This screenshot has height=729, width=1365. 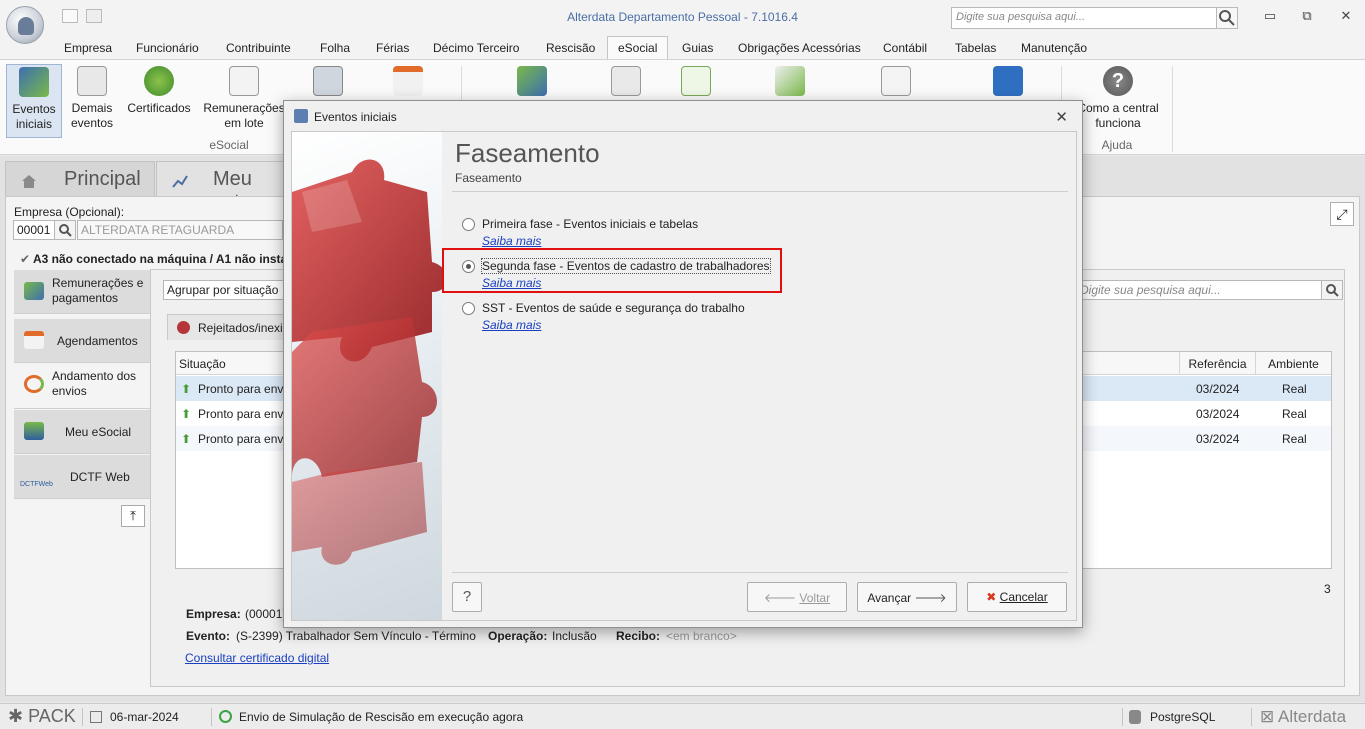 I want to click on subtab-rejeitados: Rejeitados/inexi, so click(x=227, y=327).